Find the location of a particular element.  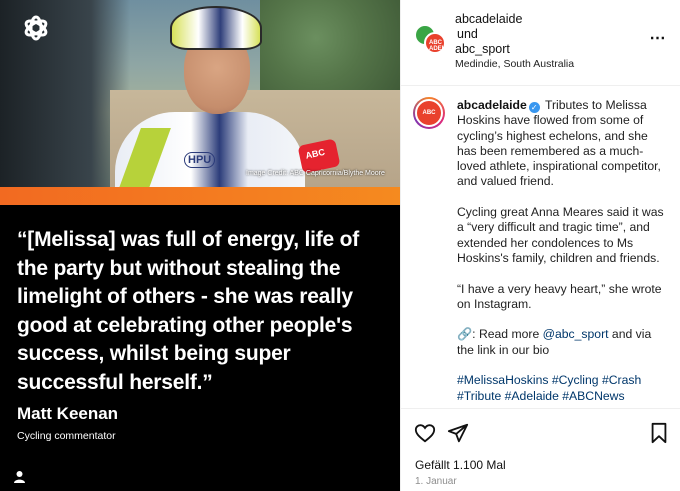

verified-badge-icon: ✓ is located at coordinates (534, 107).